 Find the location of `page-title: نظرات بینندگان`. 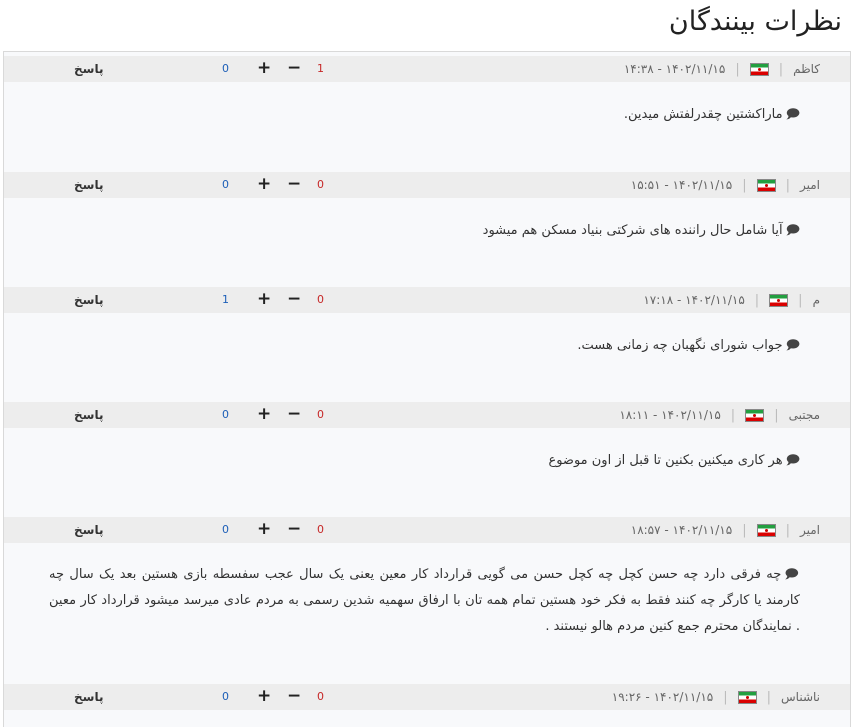

page-title: نظرات بینندگان is located at coordinates (755, 21).